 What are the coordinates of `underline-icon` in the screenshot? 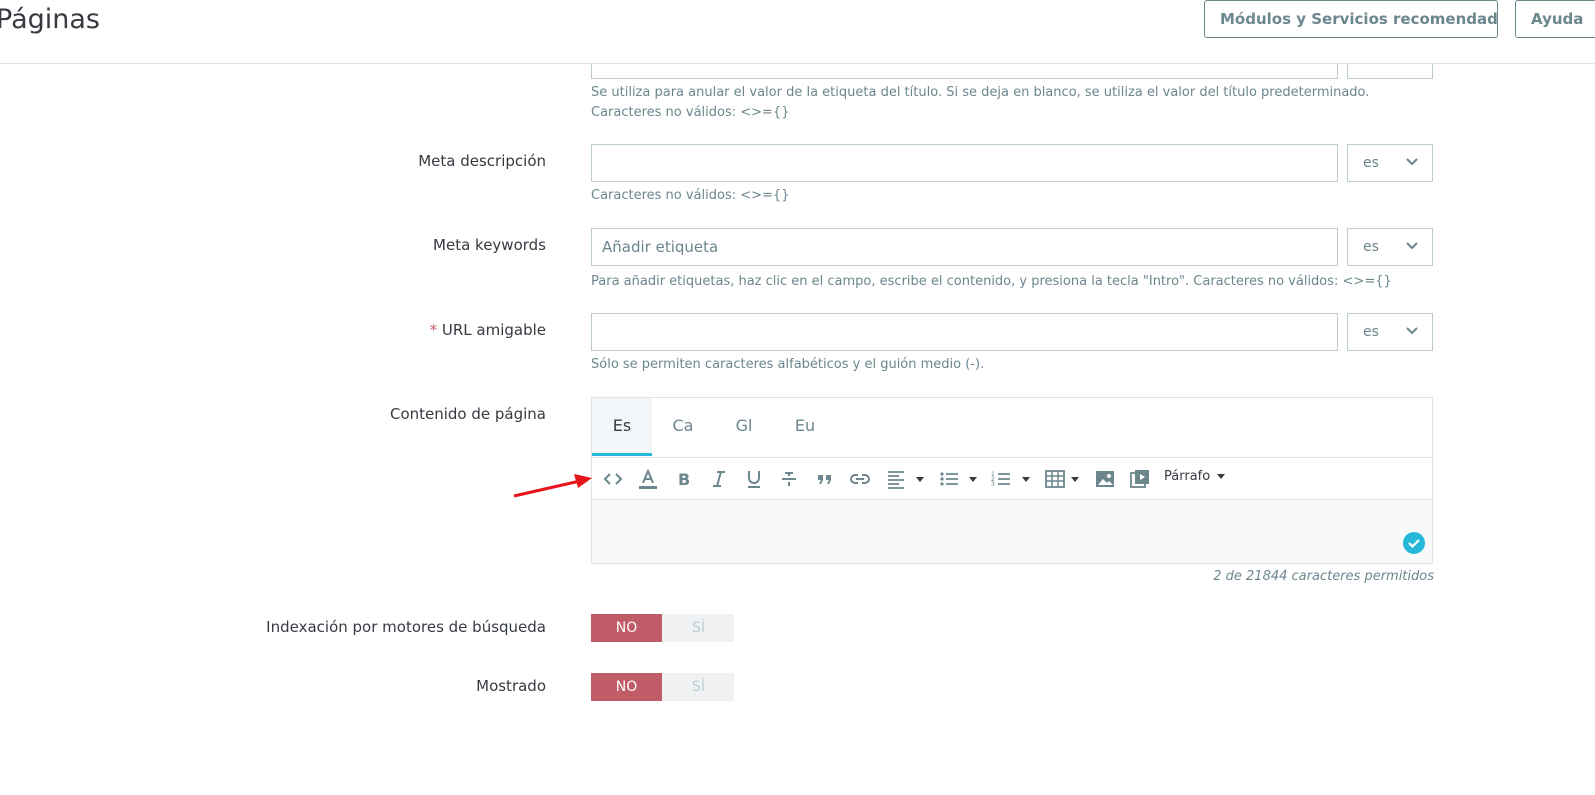 It's located at (754, 479).